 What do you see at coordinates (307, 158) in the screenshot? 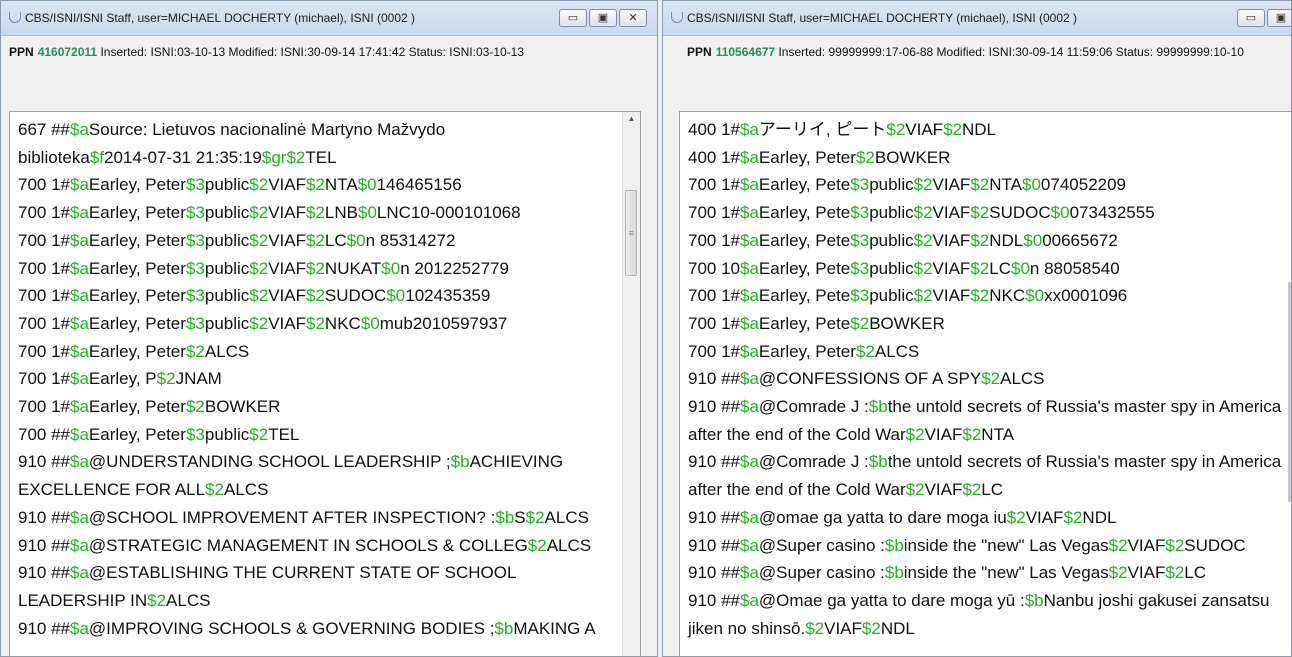
I see `record-line: biblioteka$f2014-07-31 21:35:19$gr$2TEL` at bounding box center [307, 158].